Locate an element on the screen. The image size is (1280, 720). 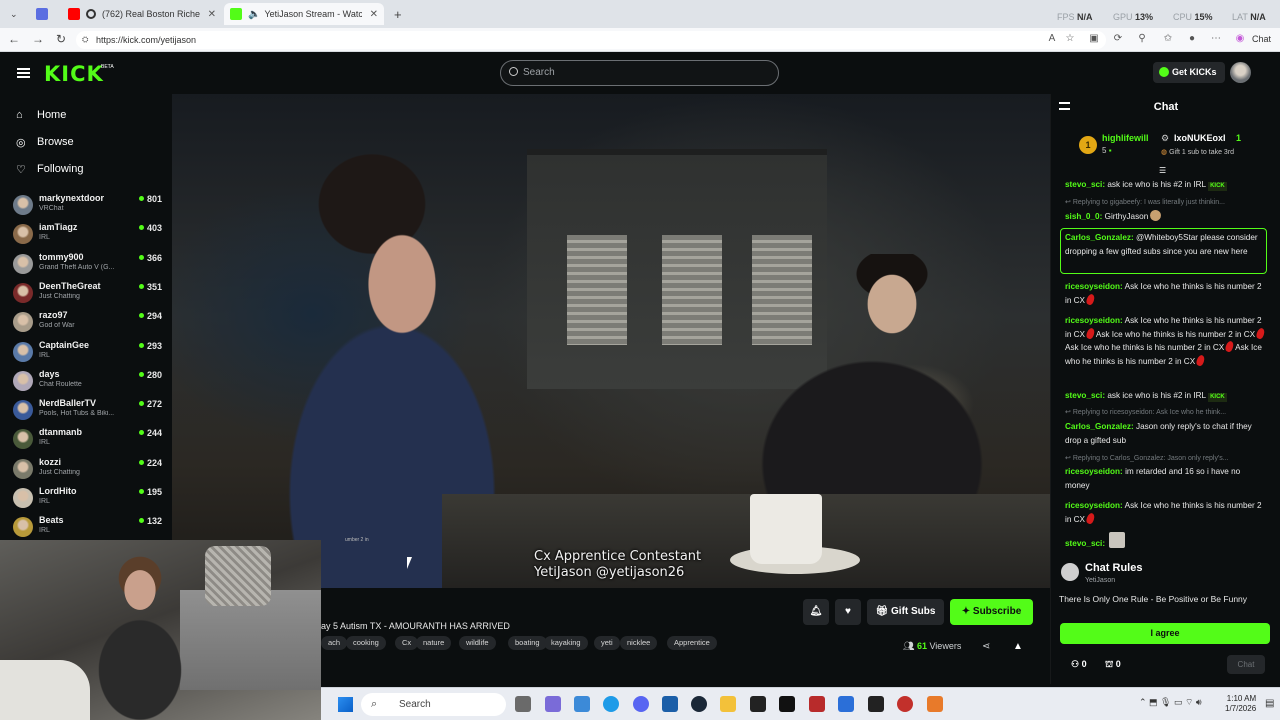
editor-icon is located at coordinates (935, 704).